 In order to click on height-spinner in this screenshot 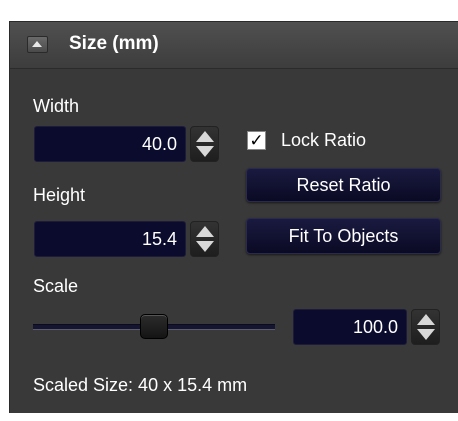, I will do `click(204, 239)`.